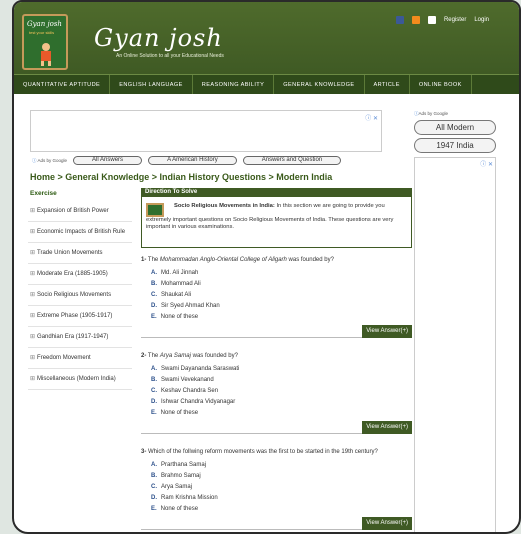 This screenshot has width=521, height=534. Describe the element at coordinates (387, 84) in the screenshot. I see `nav-article: ARTICLE` at that location.